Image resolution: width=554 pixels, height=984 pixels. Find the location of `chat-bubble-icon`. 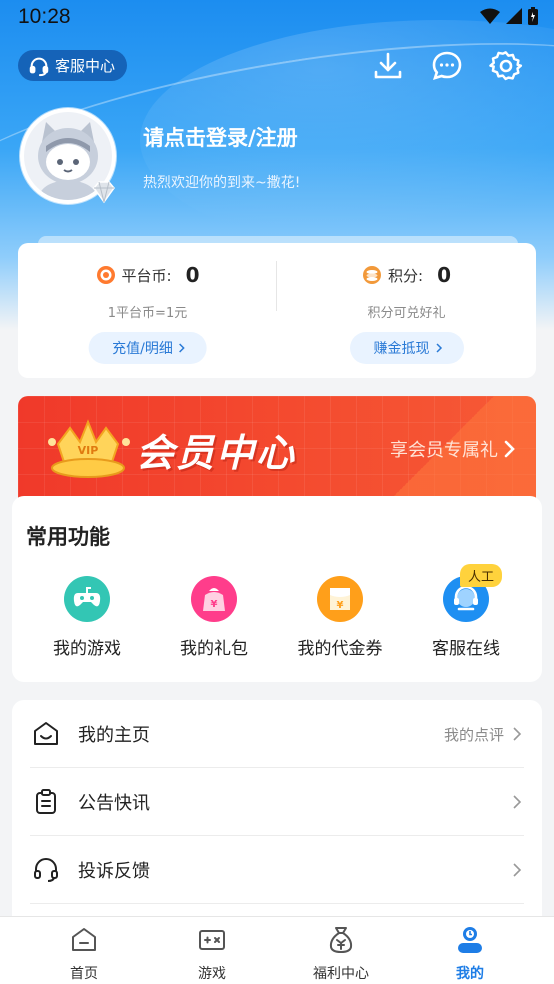

chat-bubble-icon is located at coordinates (447, 65).